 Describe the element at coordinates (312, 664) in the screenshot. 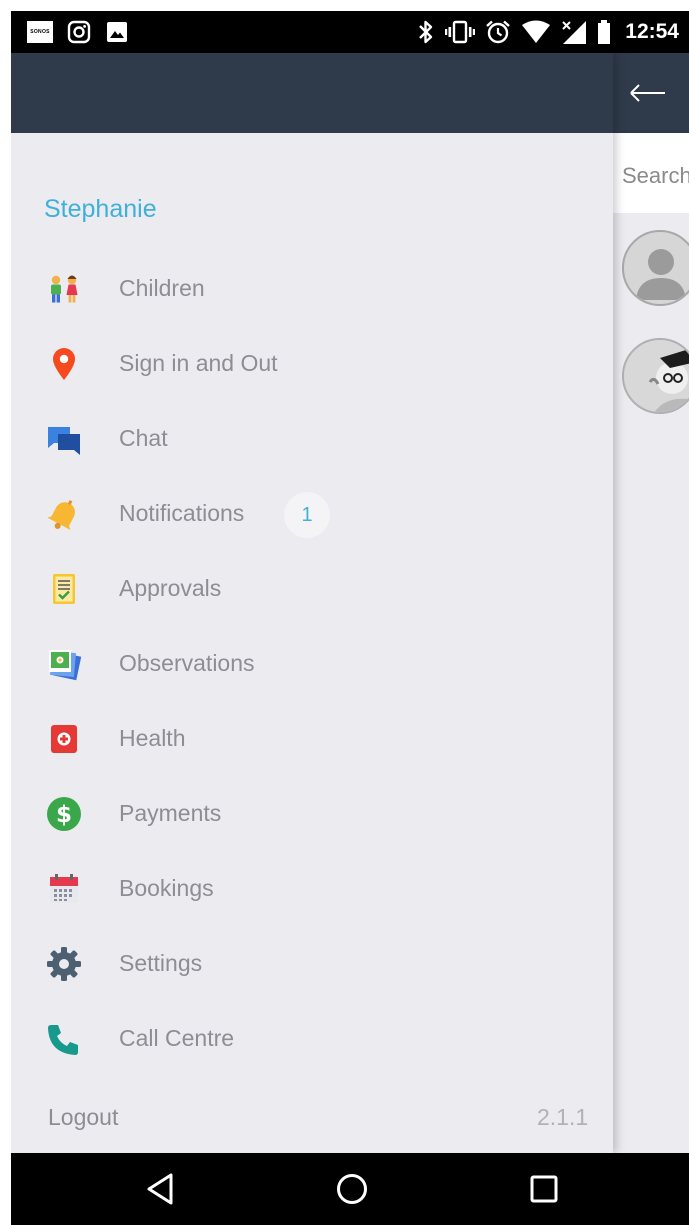

I see `menu-item-observations: Observations` at that location.